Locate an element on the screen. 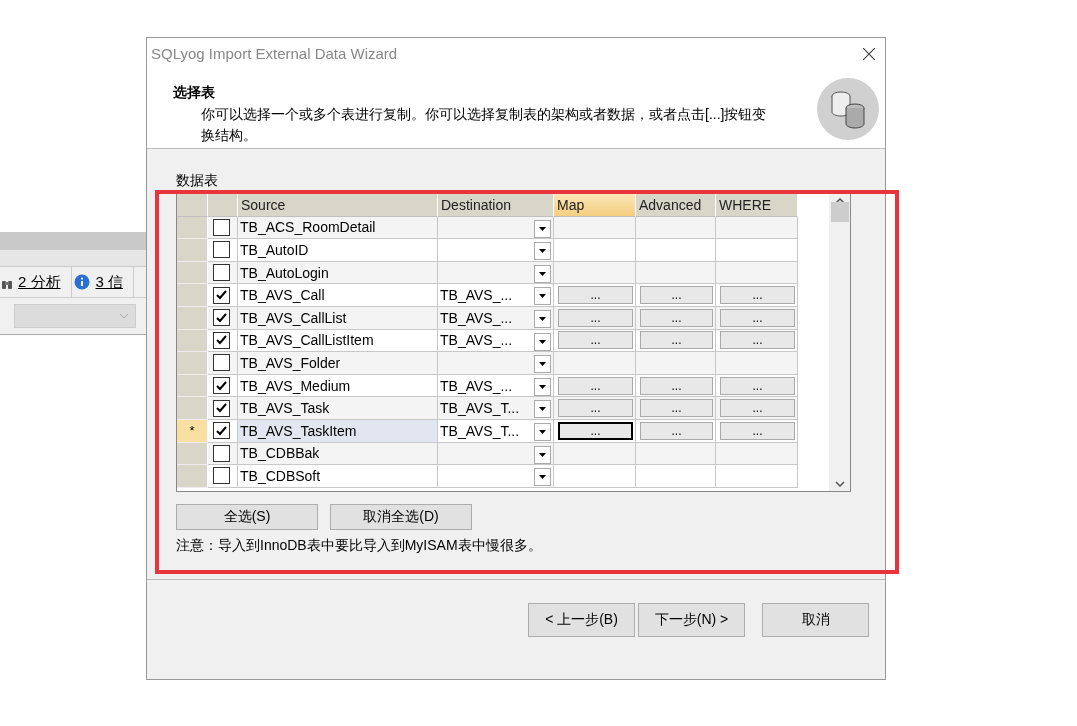  column-header: WHERE is located at coordinates (757, 205).